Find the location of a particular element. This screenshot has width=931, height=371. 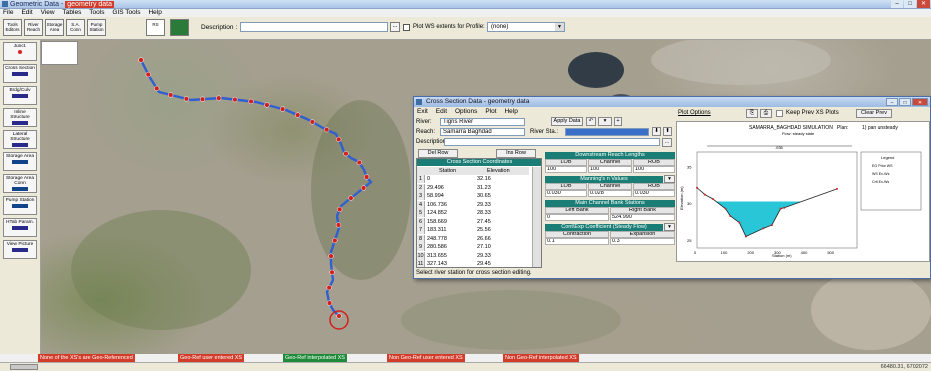

dialog-menu-plot: Plot is located at coordinates (490, 112).